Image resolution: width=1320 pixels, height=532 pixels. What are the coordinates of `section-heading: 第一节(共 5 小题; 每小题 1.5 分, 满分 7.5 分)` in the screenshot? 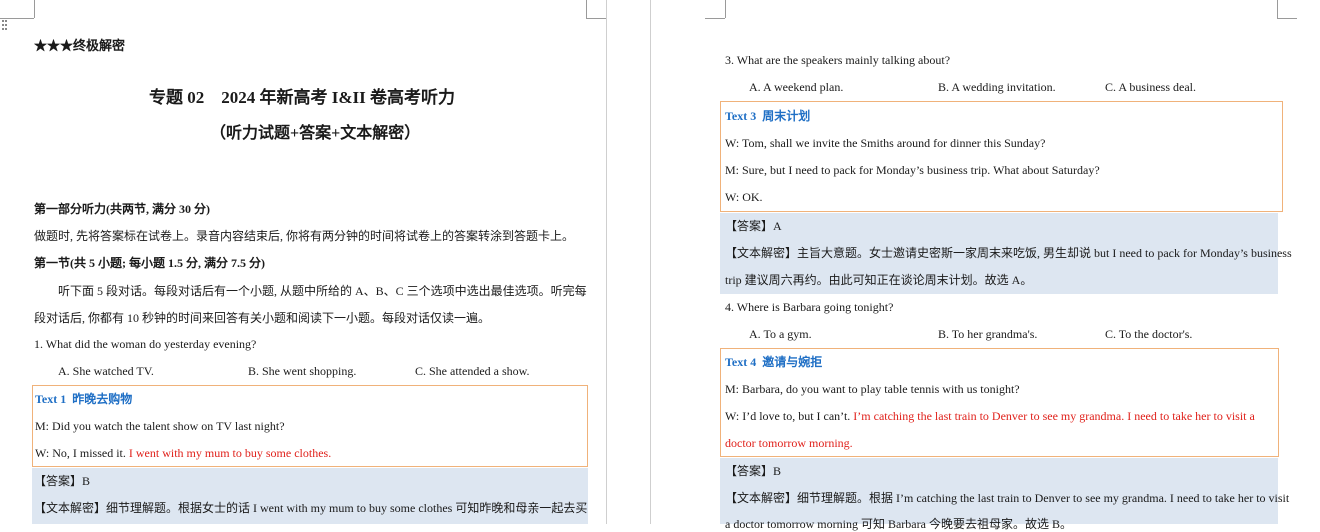 It's located at (149, 263).